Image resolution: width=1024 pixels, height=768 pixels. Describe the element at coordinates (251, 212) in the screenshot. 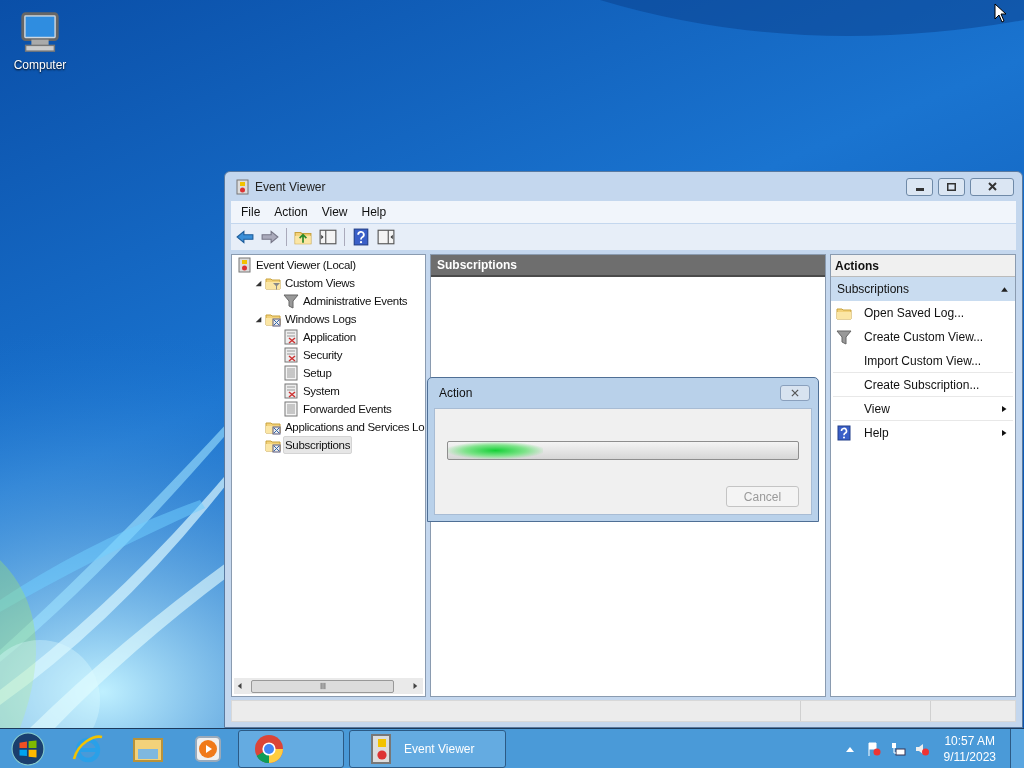

I see `menu-item: File` at that location.